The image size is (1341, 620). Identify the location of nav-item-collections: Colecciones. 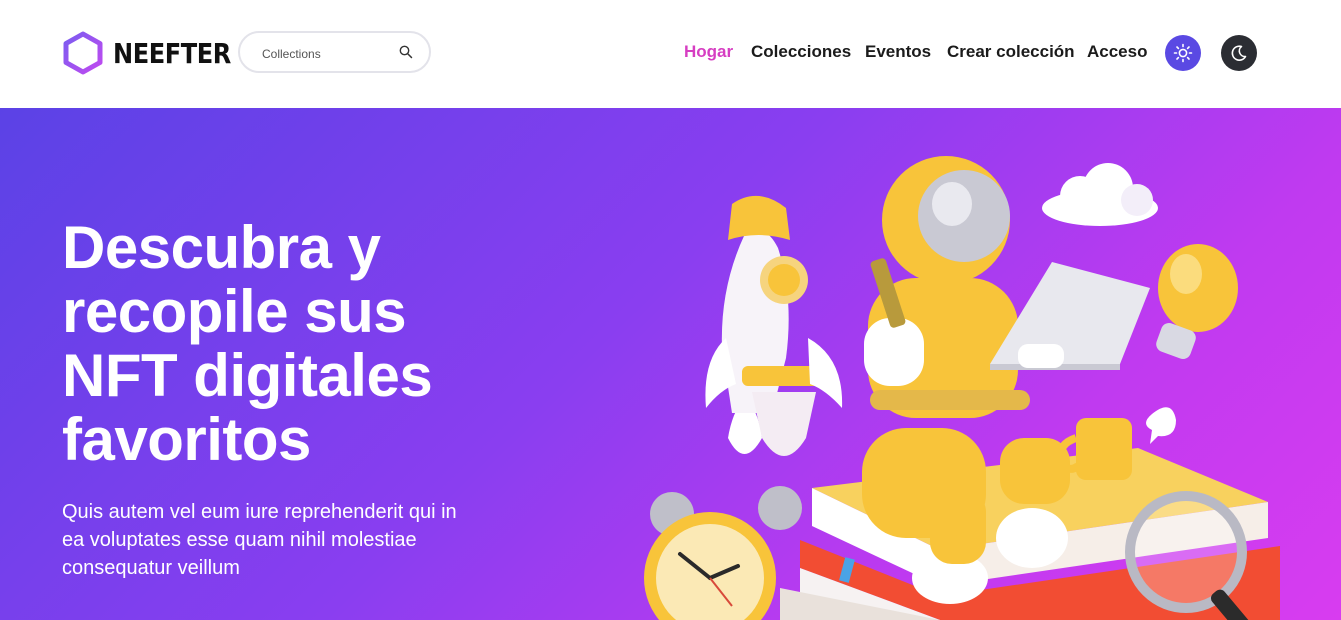
(801, 52).